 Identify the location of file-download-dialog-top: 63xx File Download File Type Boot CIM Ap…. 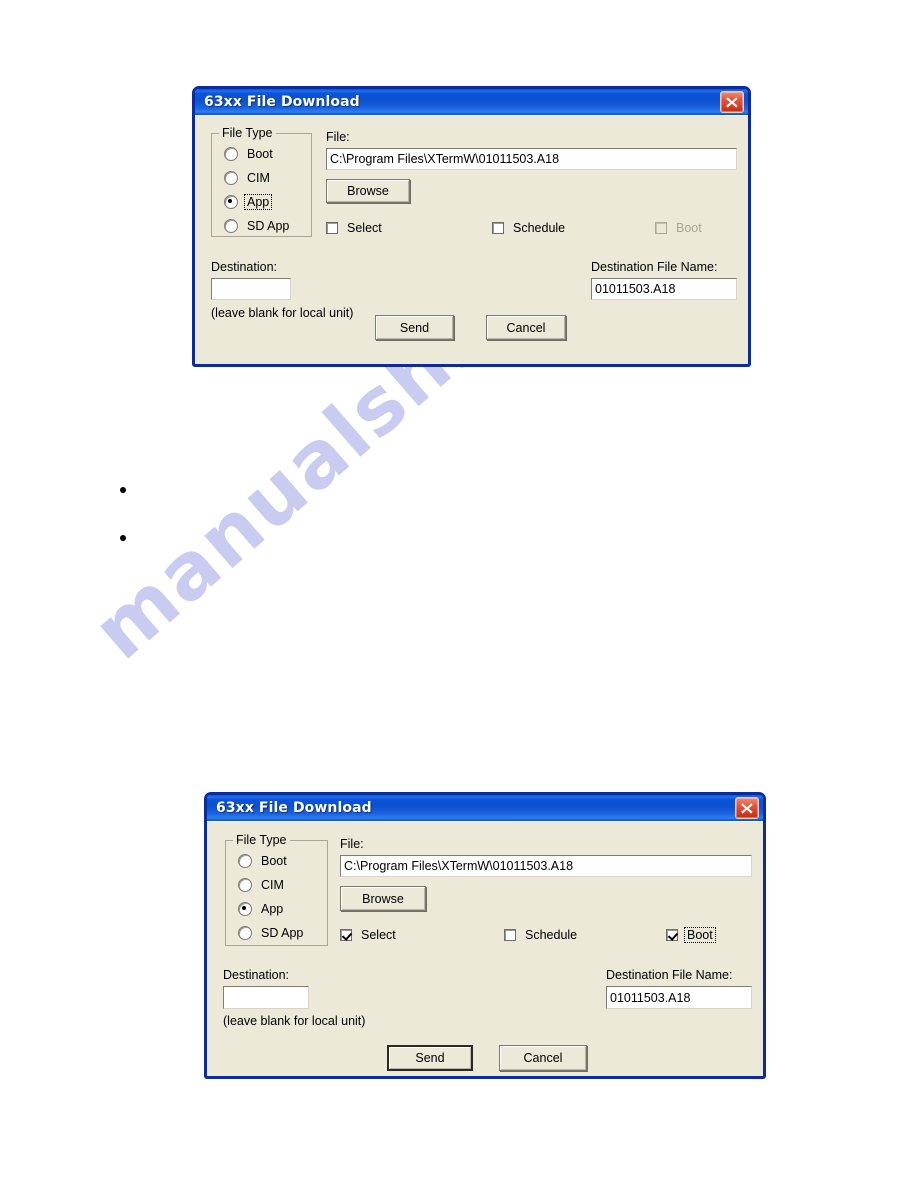
(471, 226).